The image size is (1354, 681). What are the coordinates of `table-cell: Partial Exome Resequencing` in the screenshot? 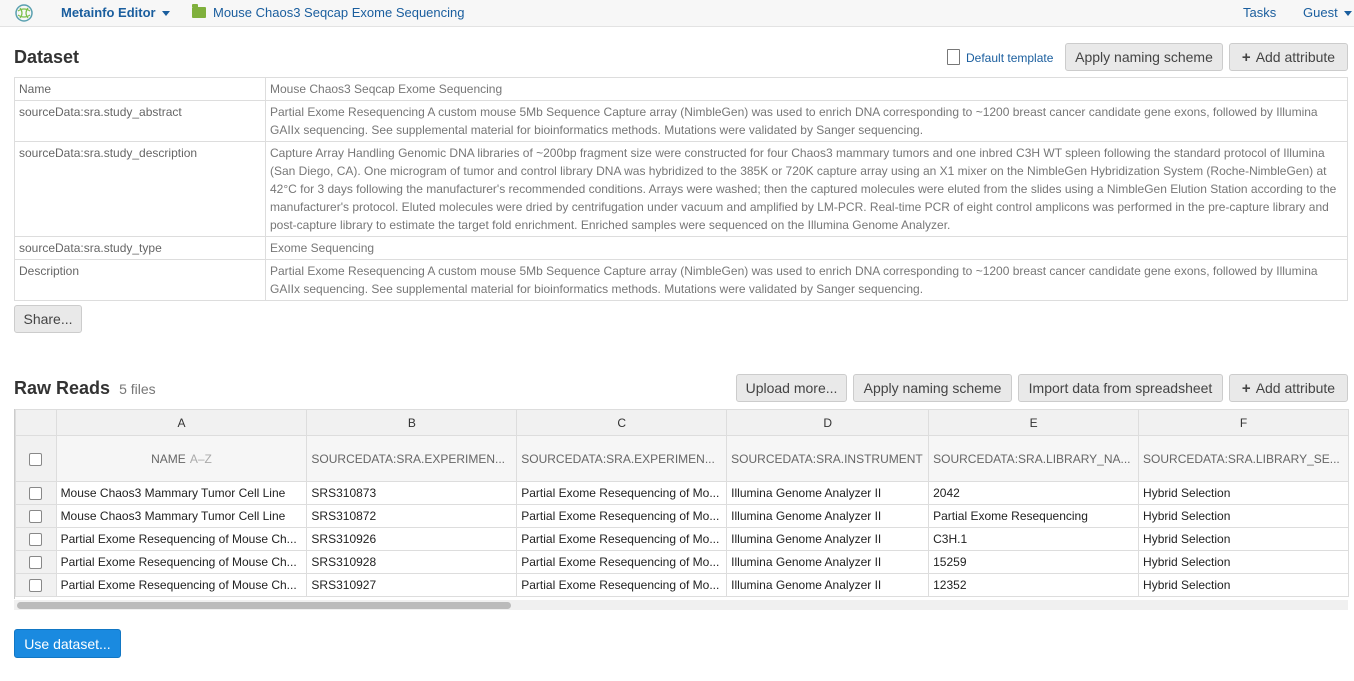 It's located at (1034, 516).